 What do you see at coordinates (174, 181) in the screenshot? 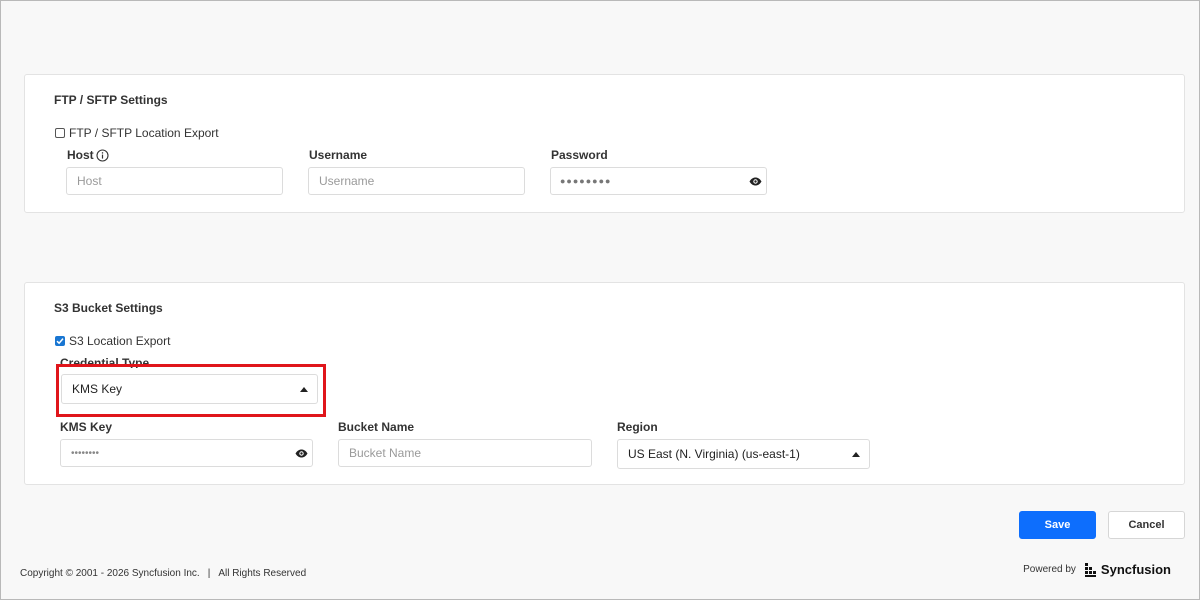
I see `host-input: Host` at bounding box center [174, 181].